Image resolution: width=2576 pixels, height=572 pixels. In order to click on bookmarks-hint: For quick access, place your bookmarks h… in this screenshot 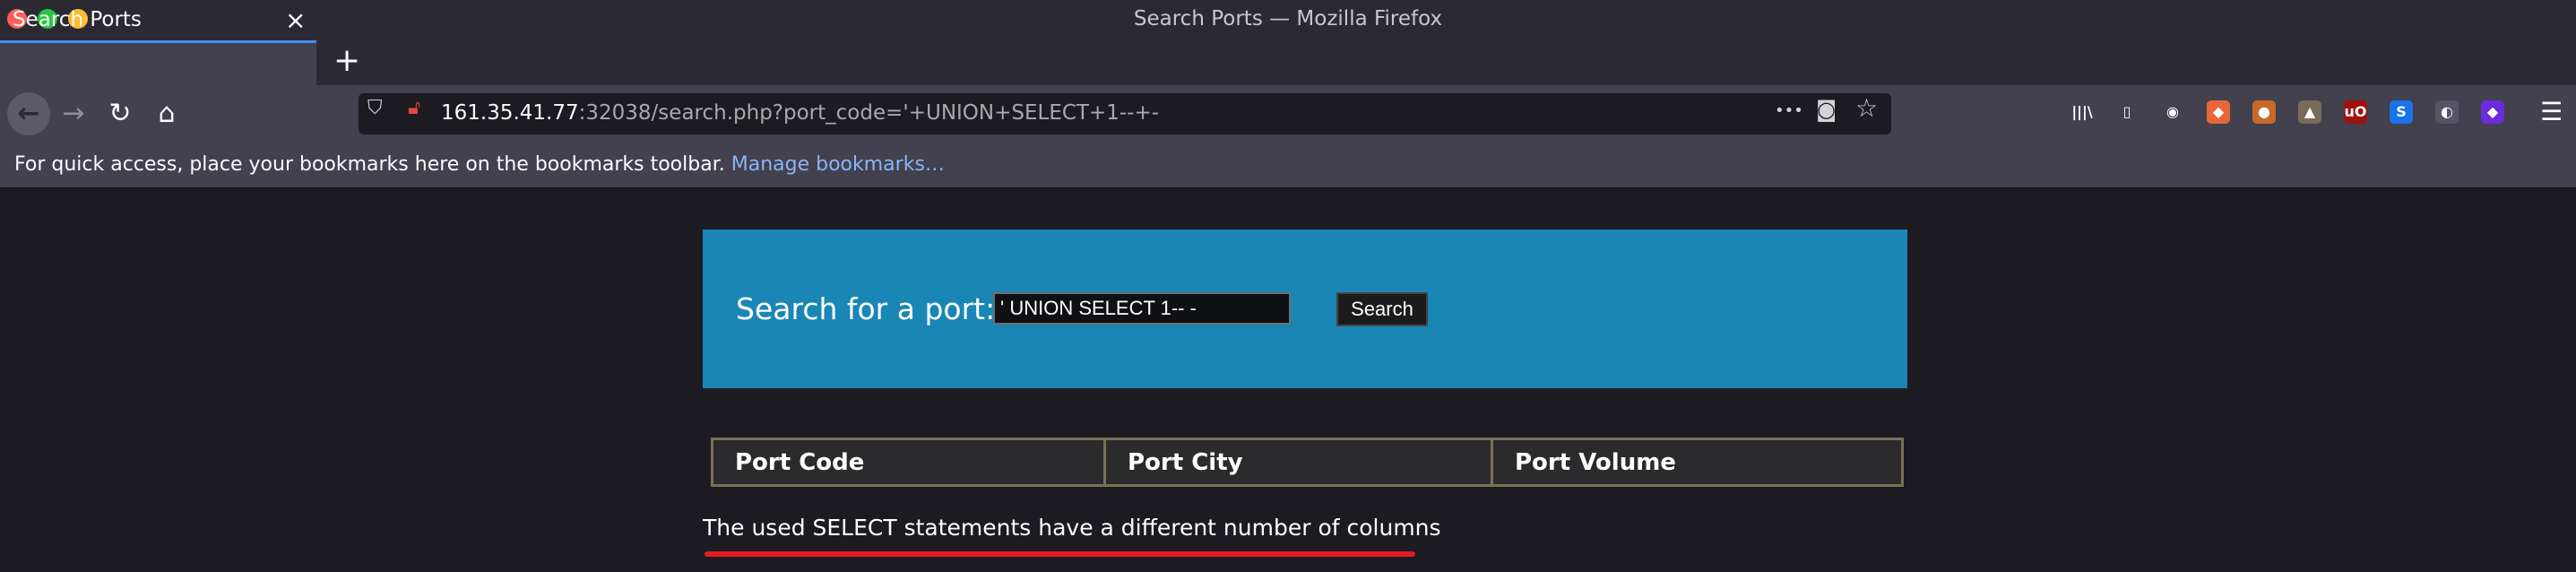, I will do `click(369, 164)`.